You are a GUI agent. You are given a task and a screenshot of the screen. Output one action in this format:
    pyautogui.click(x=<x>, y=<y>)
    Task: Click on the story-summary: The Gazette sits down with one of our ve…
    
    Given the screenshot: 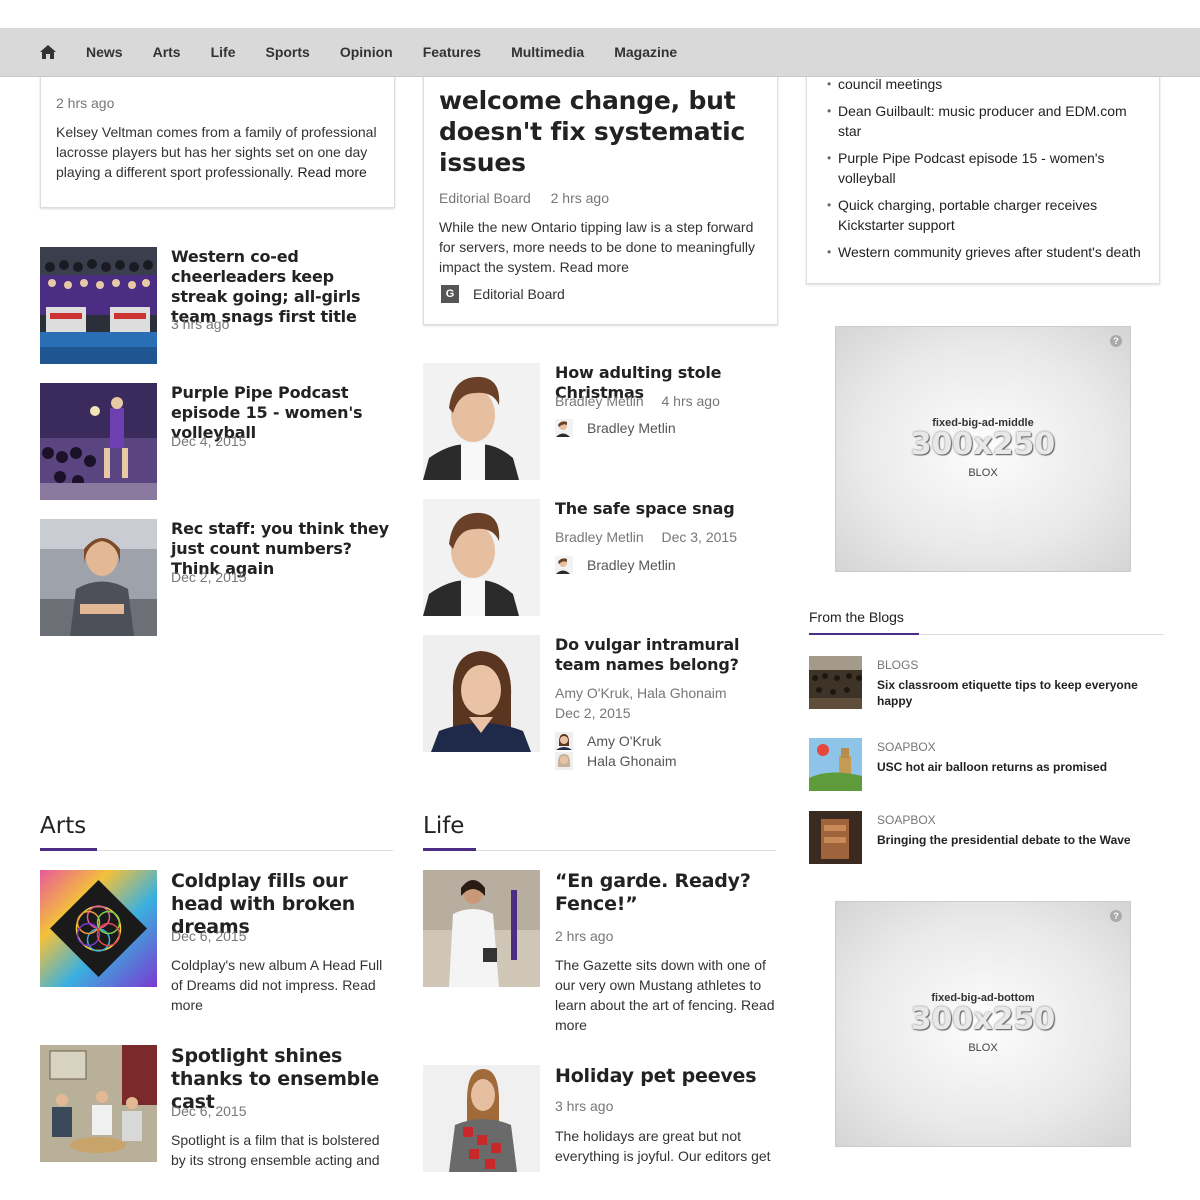 What is the action you would take?
    pyautogui.click(x=665, y=995)
    